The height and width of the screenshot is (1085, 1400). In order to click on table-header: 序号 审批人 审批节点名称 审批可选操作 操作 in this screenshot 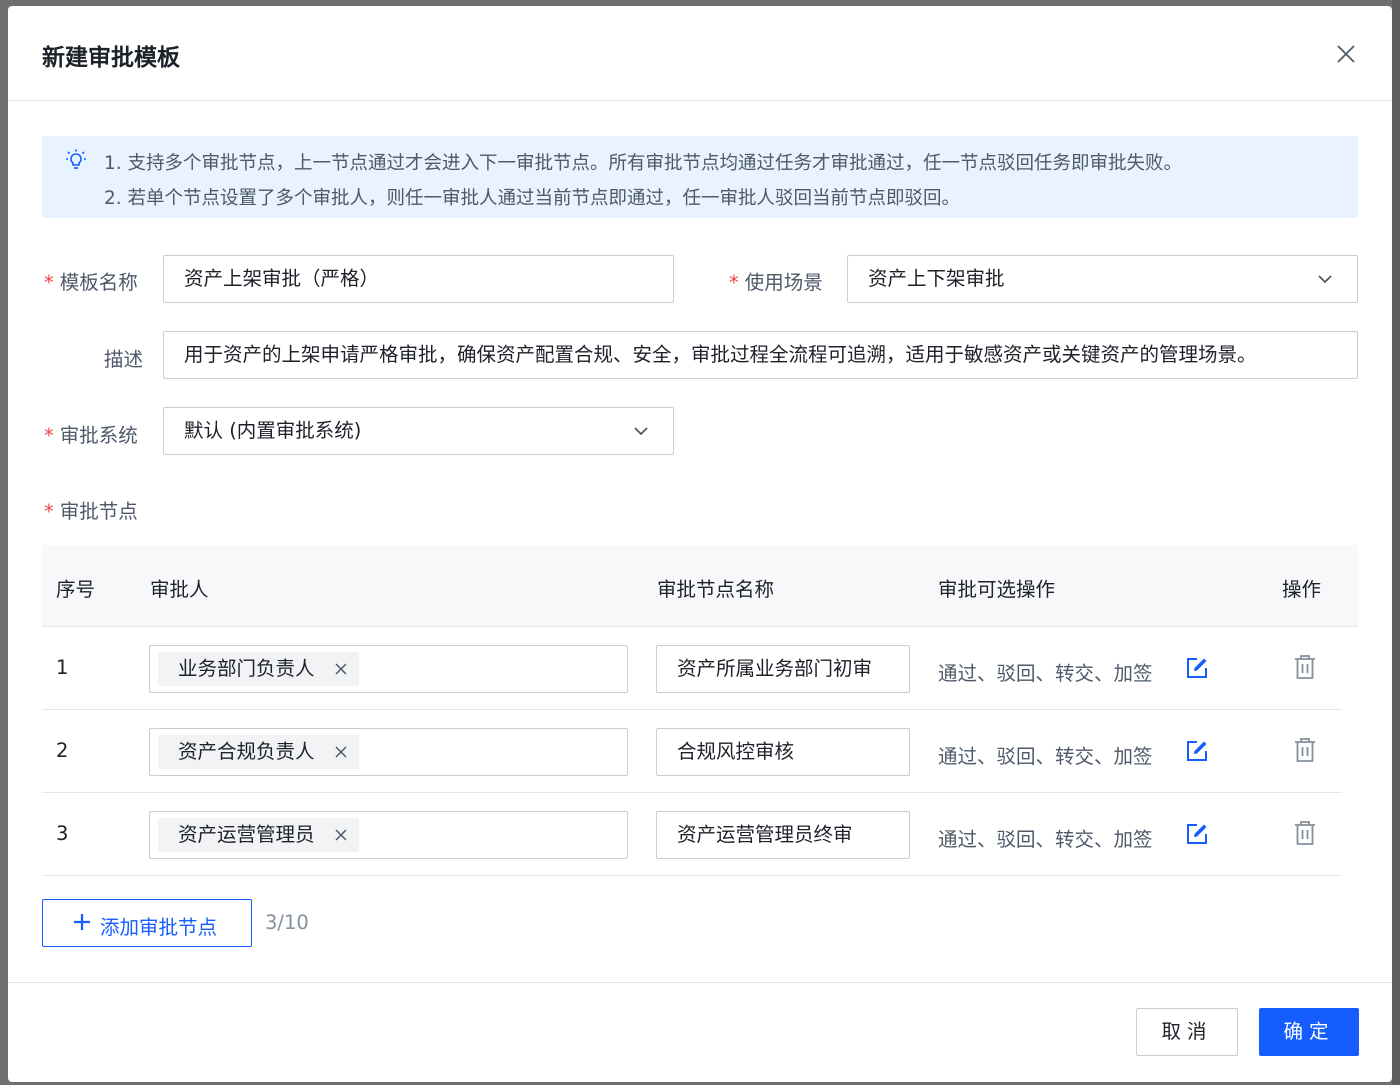, I will do `click(700, 586)`.